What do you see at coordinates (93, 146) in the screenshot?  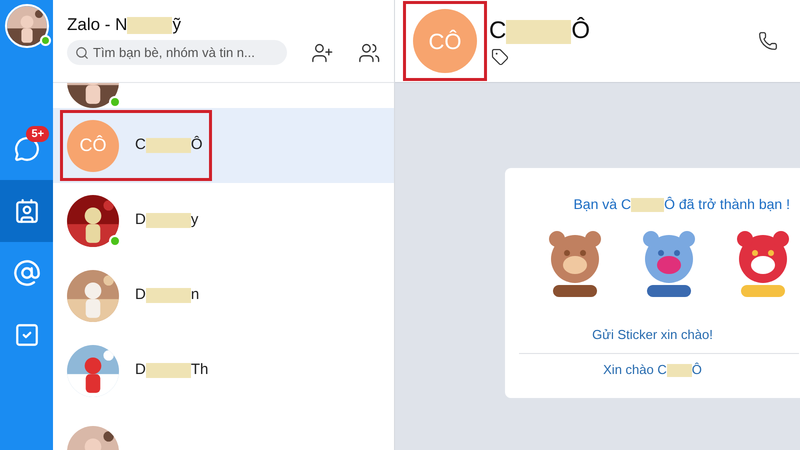 I see `contact-avatar: CÔ` at bounding box center [93, 146].